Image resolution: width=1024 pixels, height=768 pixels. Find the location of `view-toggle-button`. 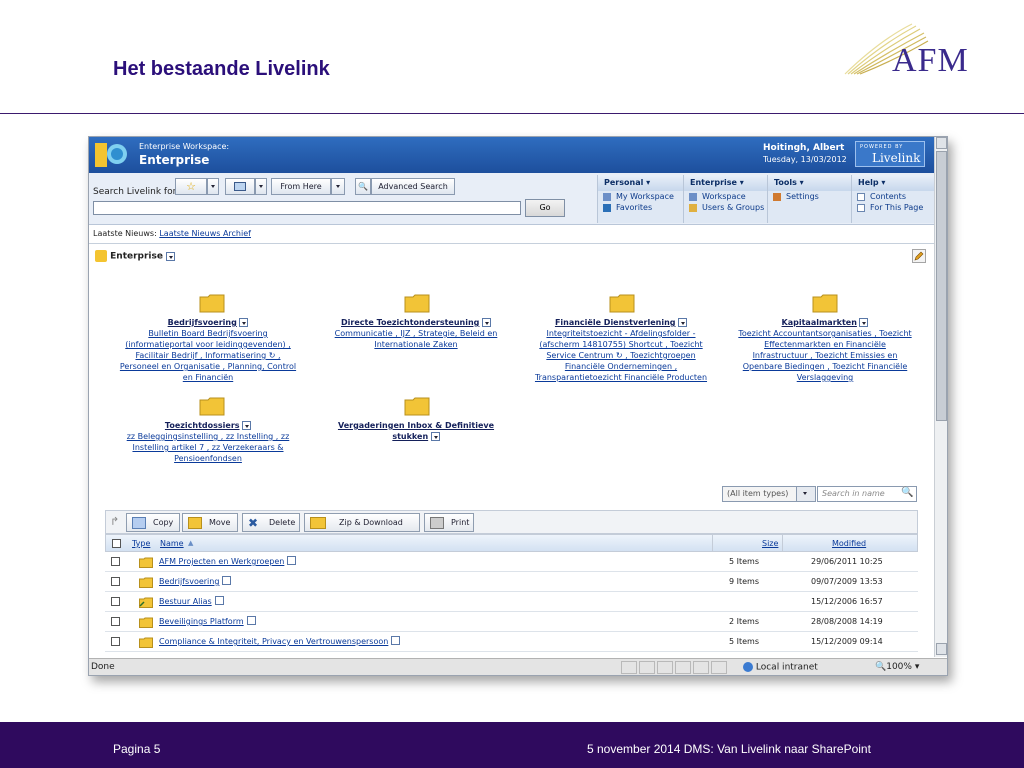

view-toggle-button is located at coordinates (240, 186).